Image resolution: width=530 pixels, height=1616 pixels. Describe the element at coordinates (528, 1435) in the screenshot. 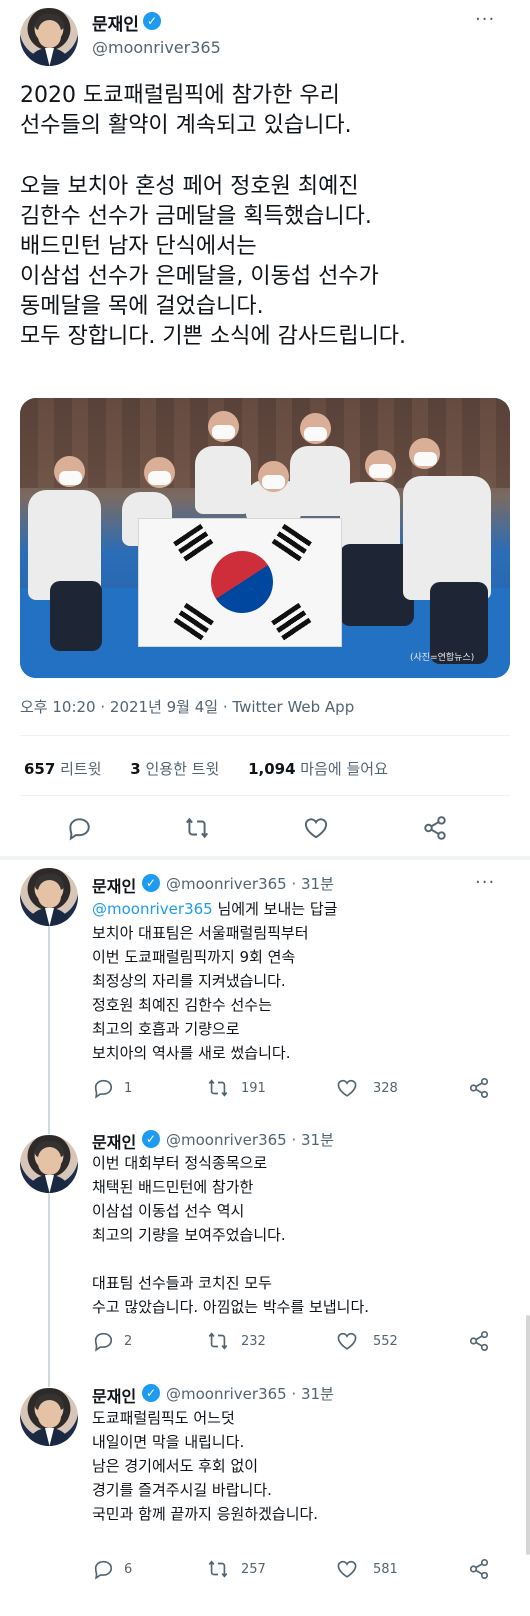

I see `scrollbar` at that location.